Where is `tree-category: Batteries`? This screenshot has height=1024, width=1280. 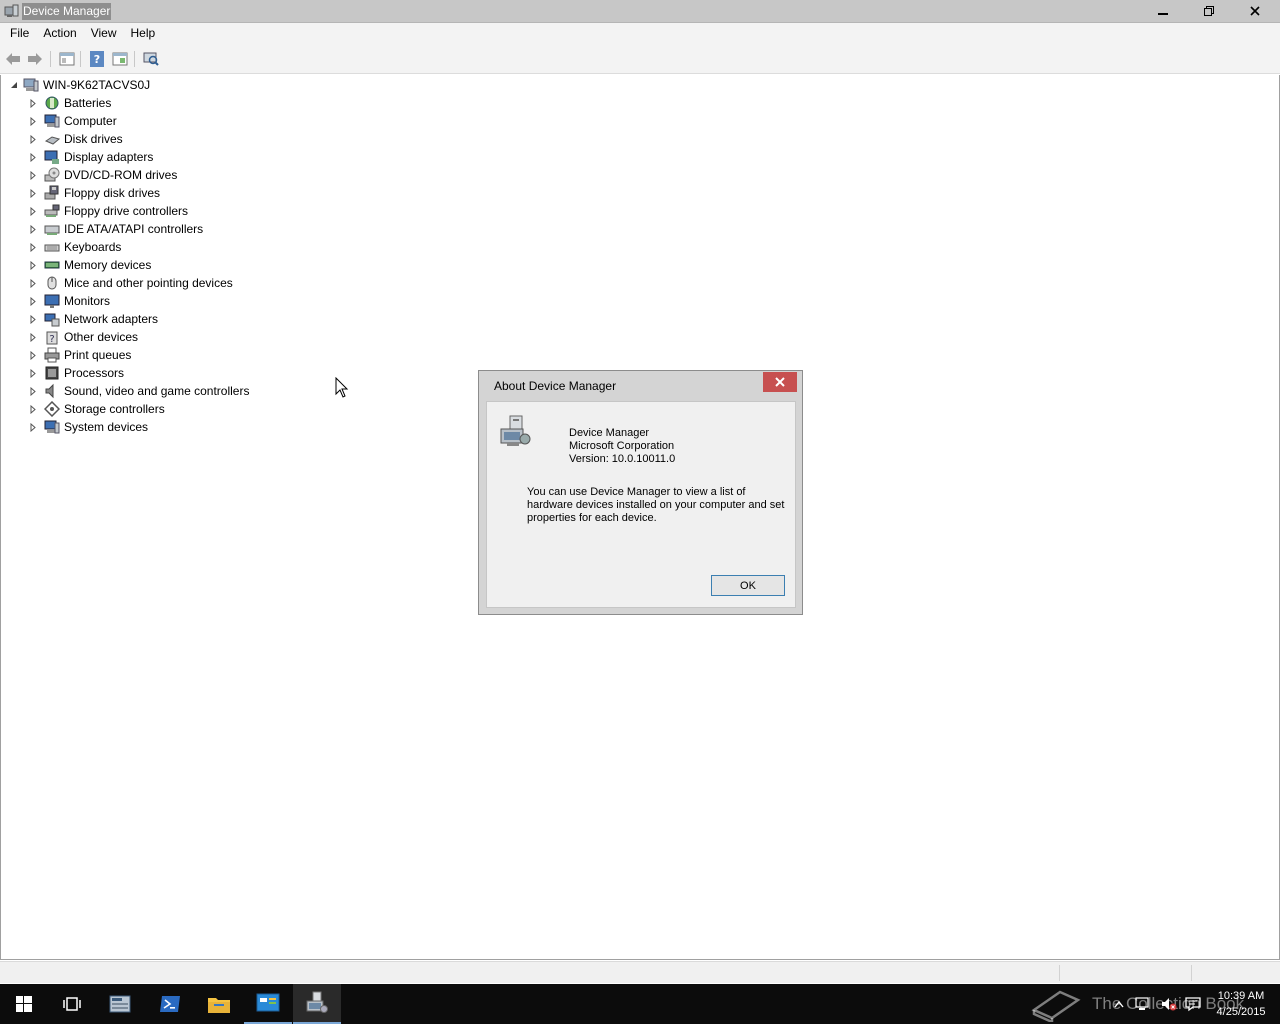 tree-category: Batteries is located at coordinates (69, 103).